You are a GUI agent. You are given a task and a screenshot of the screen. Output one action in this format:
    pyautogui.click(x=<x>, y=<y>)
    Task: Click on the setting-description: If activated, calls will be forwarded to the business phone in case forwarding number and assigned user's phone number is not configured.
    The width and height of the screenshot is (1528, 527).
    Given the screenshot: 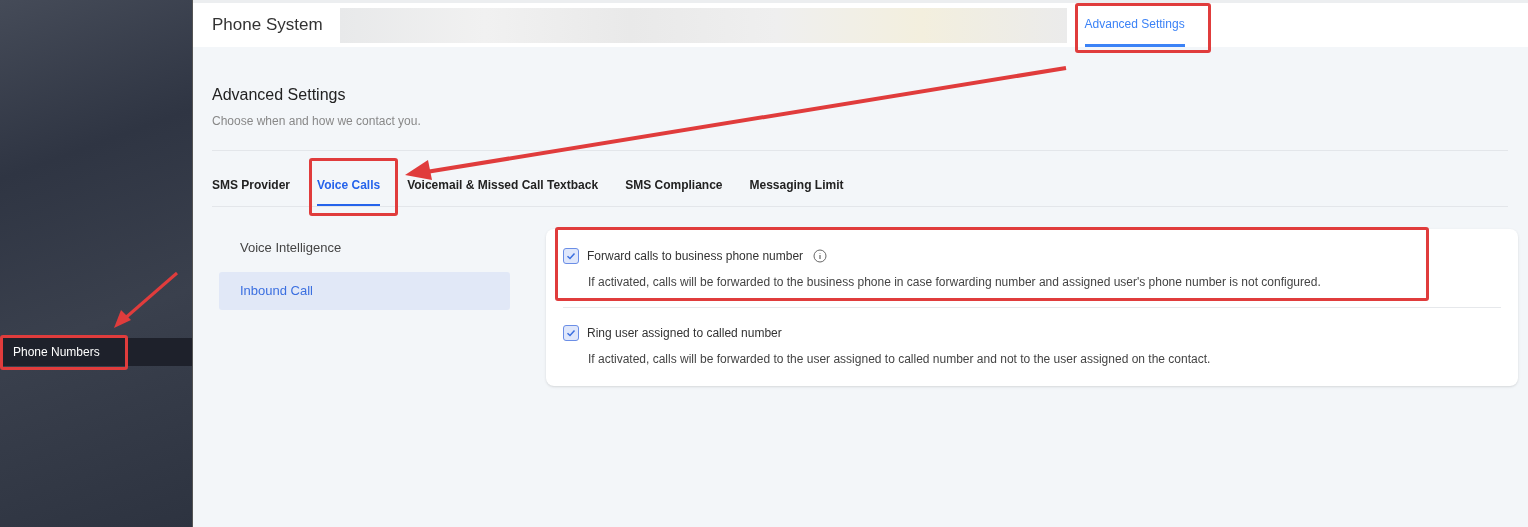 What is the action you would take?
    pyautogui.click(x=955, y=282)
    